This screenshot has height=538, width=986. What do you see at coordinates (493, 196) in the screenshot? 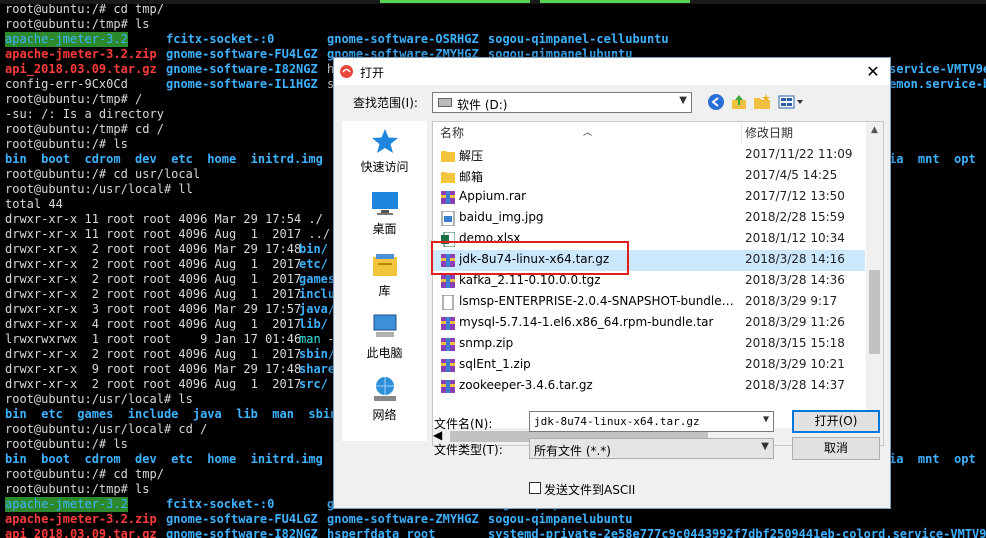
I see `file-name: Appium.rar` at bounding box center [493, 196].